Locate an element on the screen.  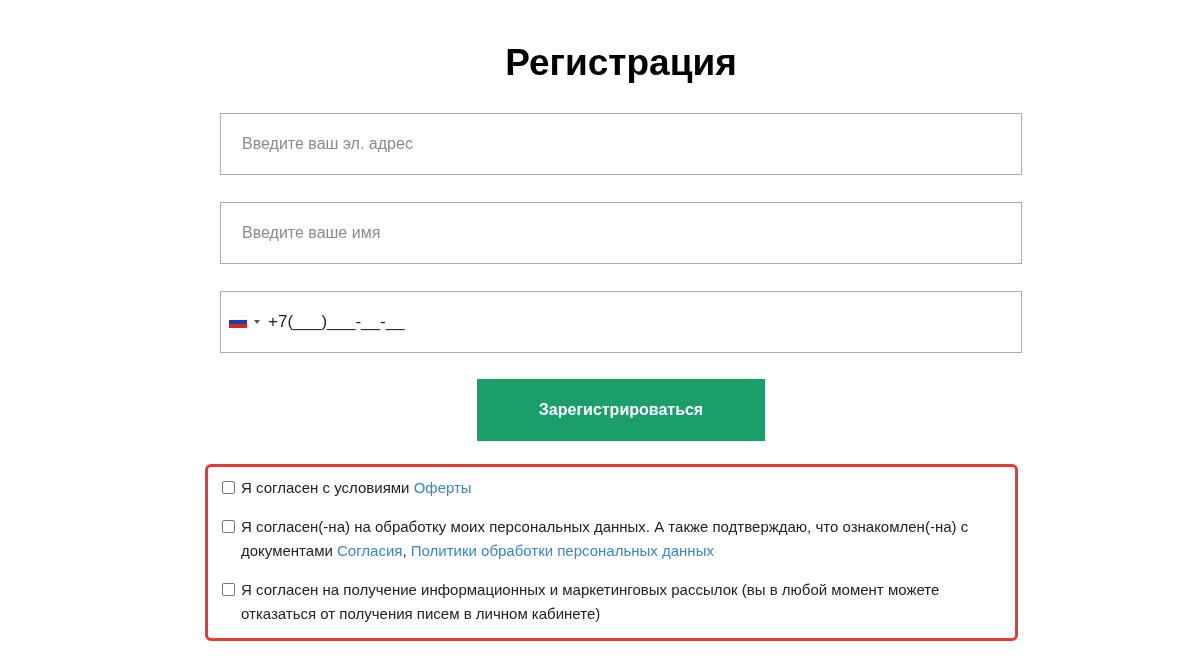
register-button: Зарегистрироваться is located at coordinates (621, 410).